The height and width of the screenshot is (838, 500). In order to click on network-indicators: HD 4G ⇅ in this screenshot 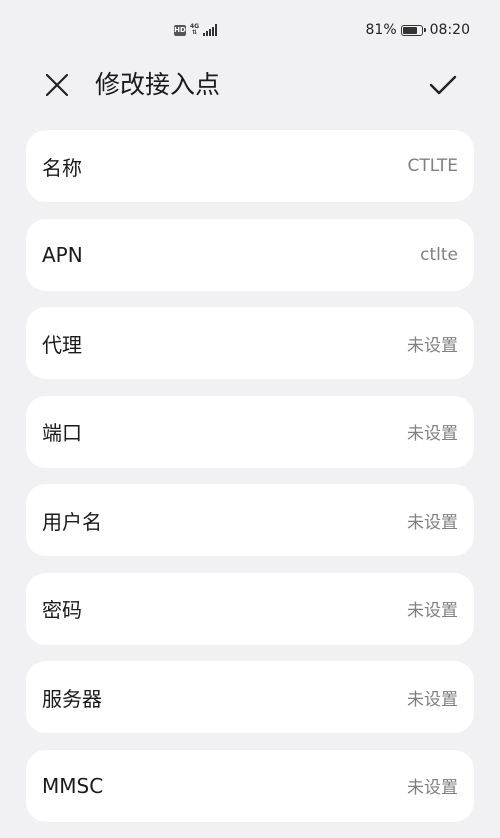, I will do `click(196, 30)`.